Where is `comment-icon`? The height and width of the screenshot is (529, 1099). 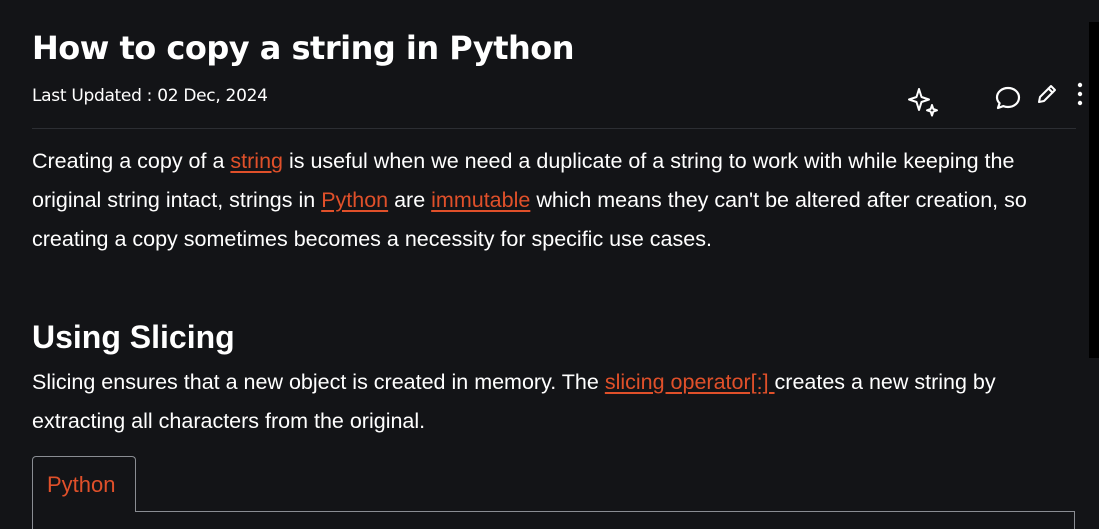 comment-icon is located at coordinates (1008, 98).